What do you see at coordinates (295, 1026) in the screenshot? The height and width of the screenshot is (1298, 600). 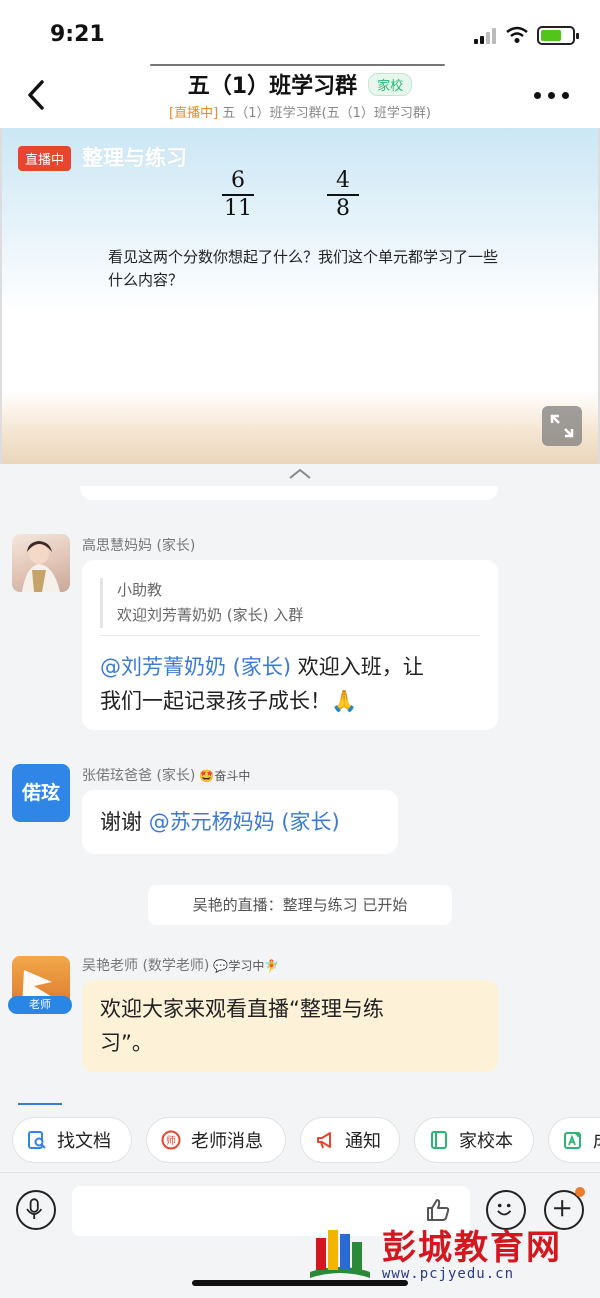 I see `message-text: 欢迎大家来观看直播“整理与练 习”。` at bounding box center [295, 1026].